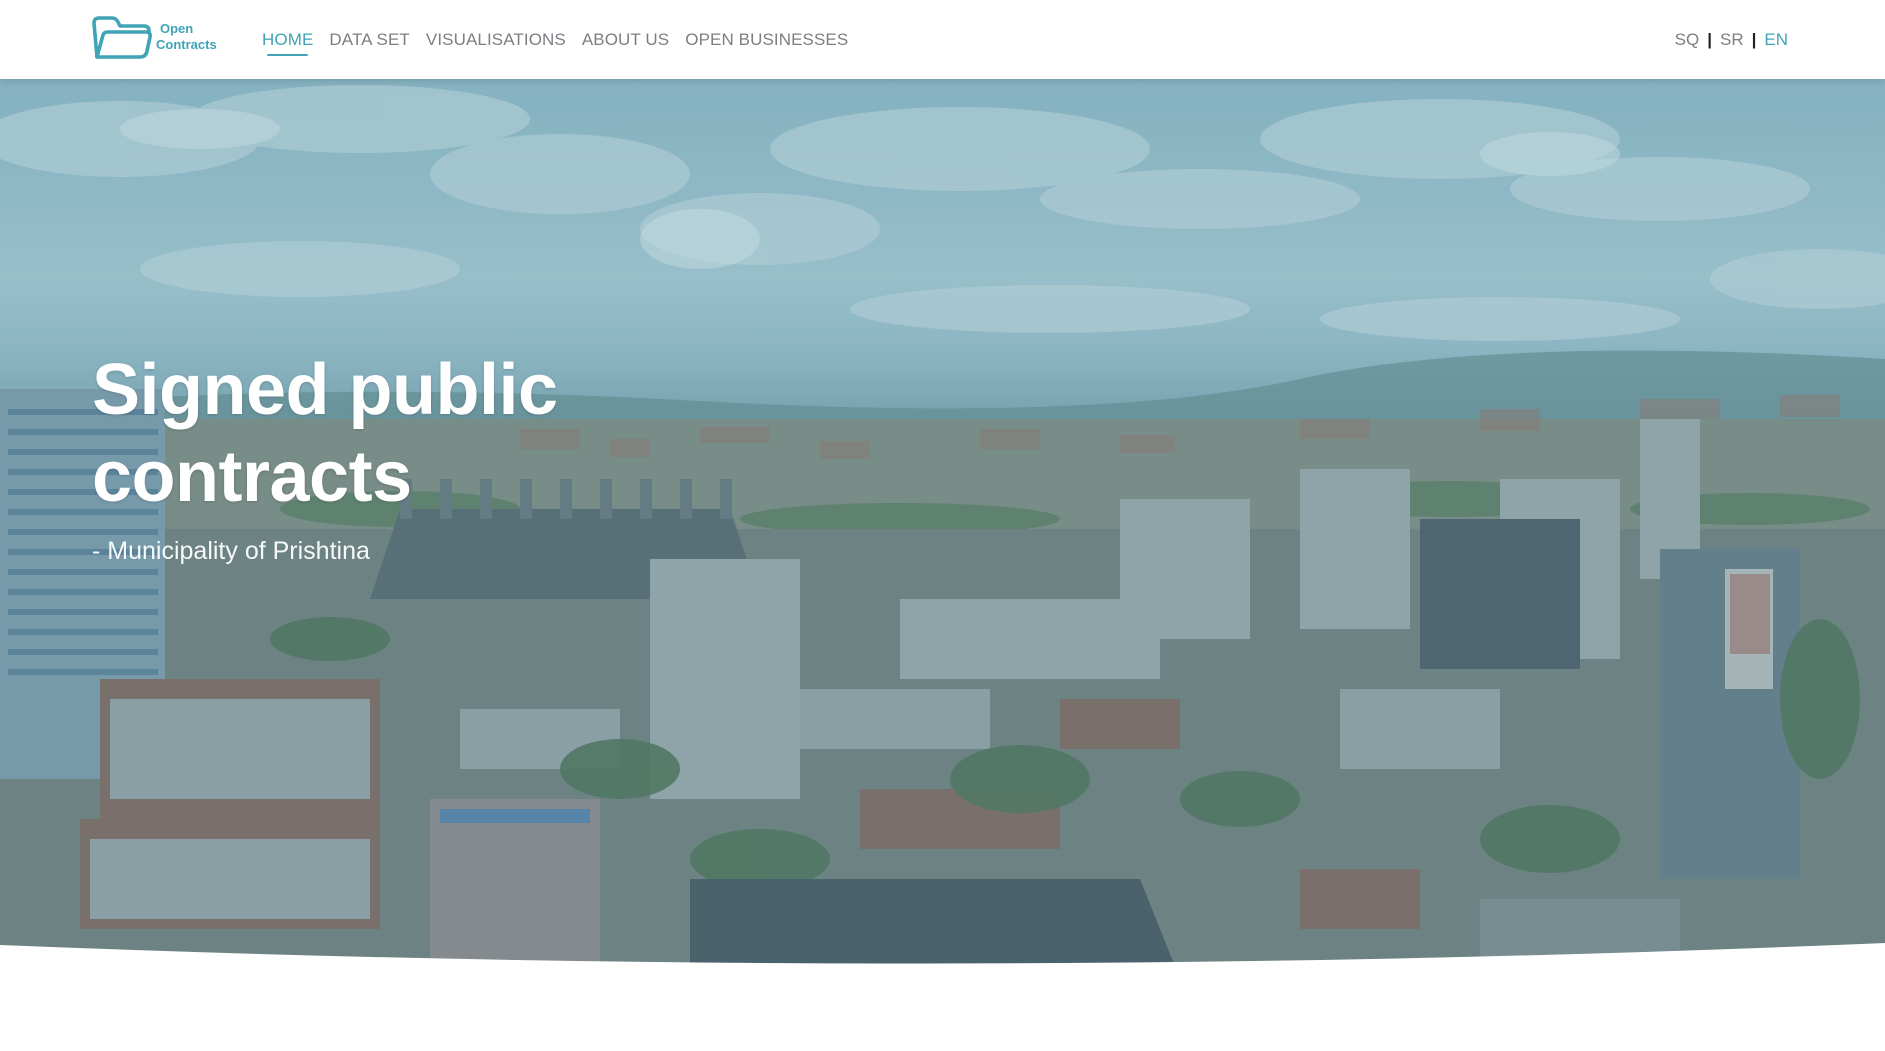  What do you see at coordinates (1776, 40) in the screenshot?
I see `lang-en: EN` at bounding box center [1776, 40].